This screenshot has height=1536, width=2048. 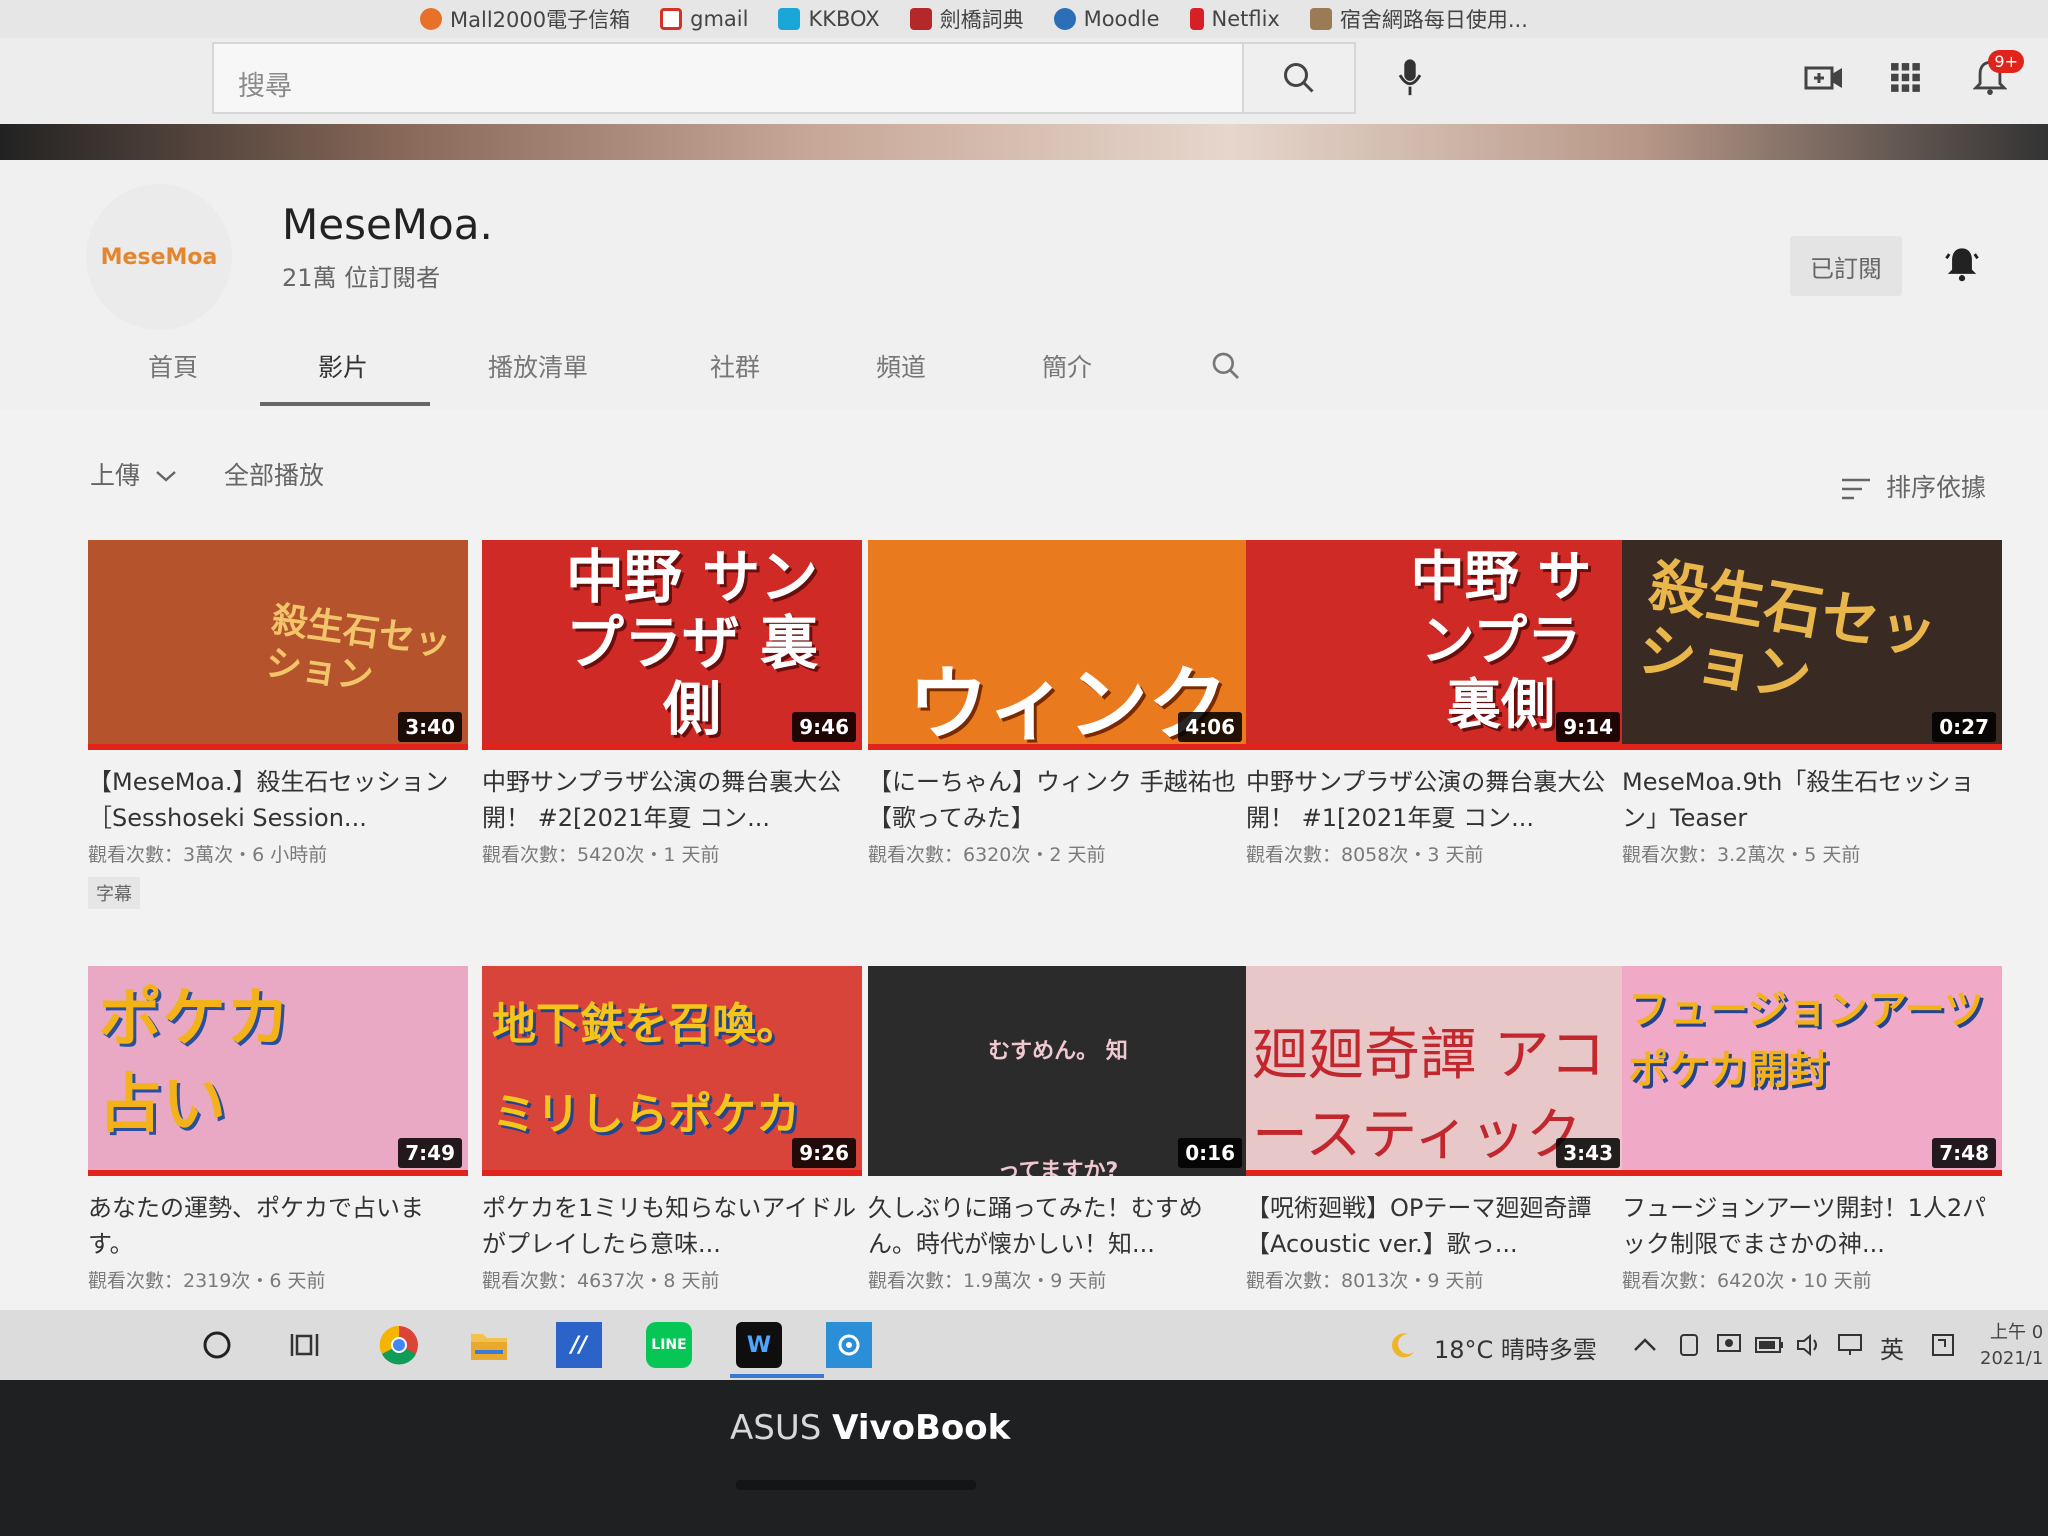 I want to click on bookmark-label: Moodle, so click(x=1121, y=19).